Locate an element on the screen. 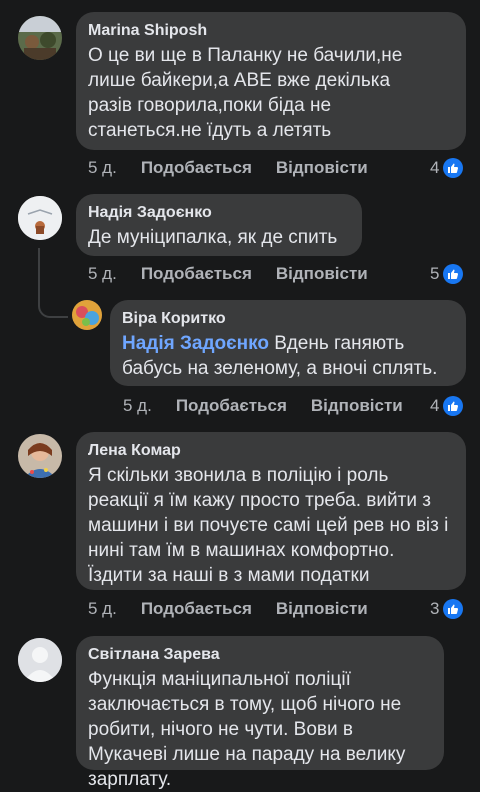  thread-connector is located at coordinates (53, 303).